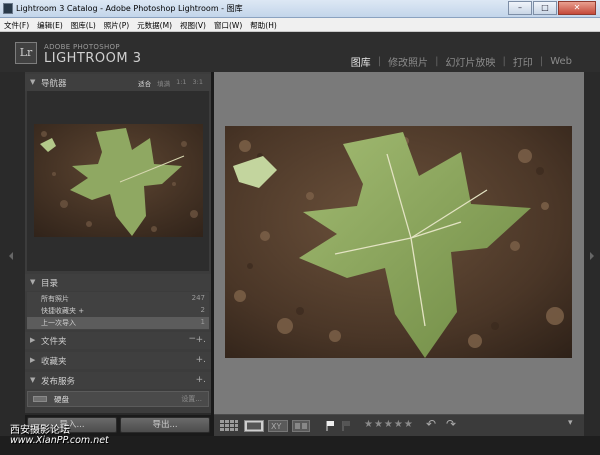  What do you see at coordinates (470, 61) in the screenshot?
I see `module-tab: 幻灯片放映` at bounding box center [470, 61].